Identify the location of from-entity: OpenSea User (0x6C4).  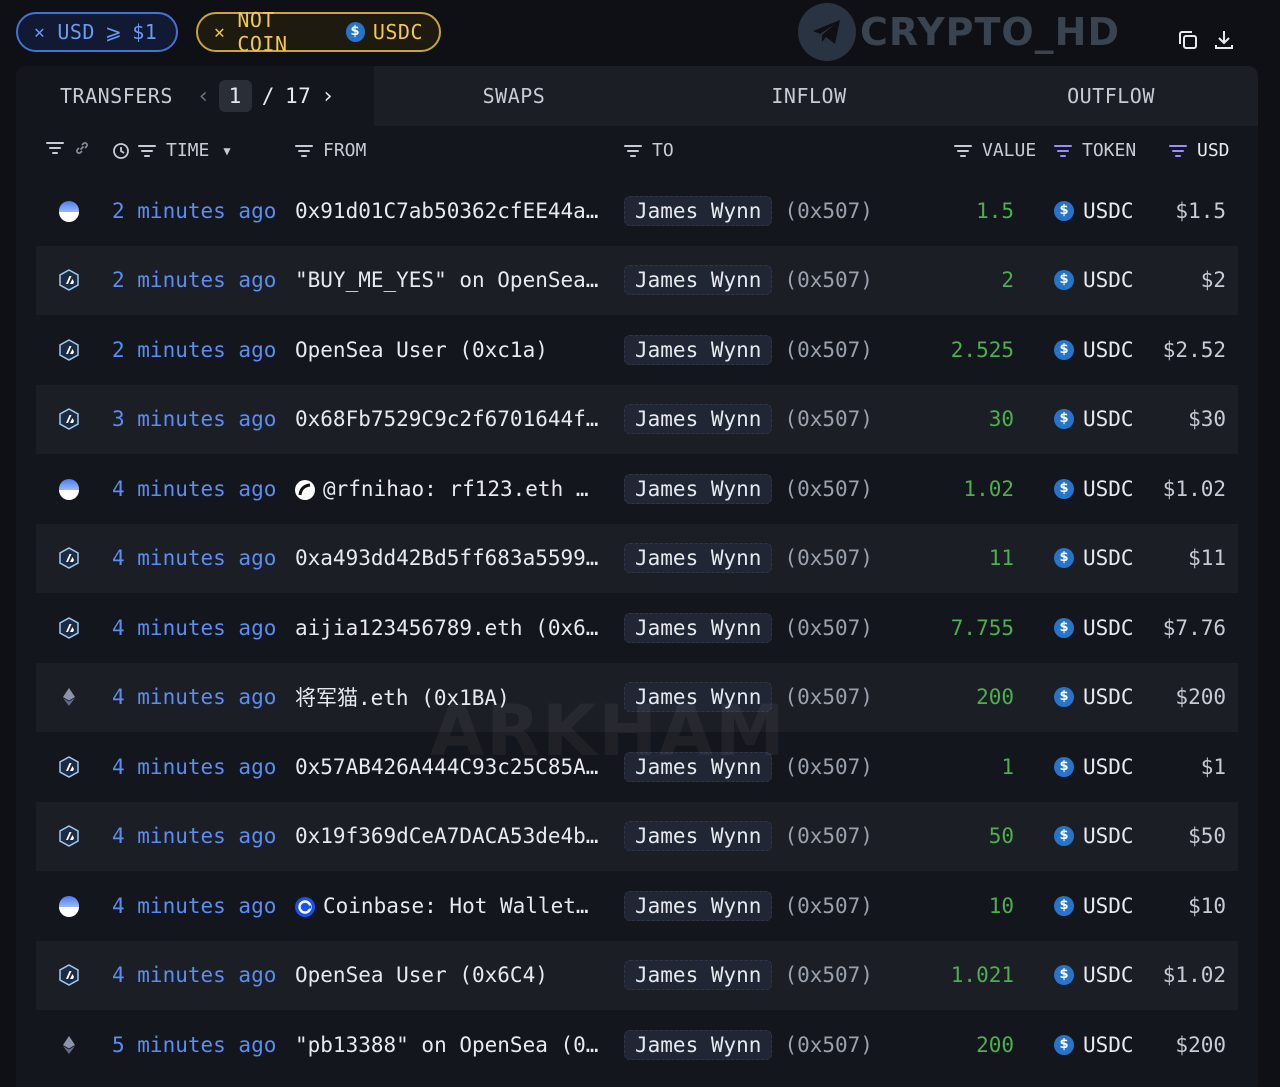
(448, 975).